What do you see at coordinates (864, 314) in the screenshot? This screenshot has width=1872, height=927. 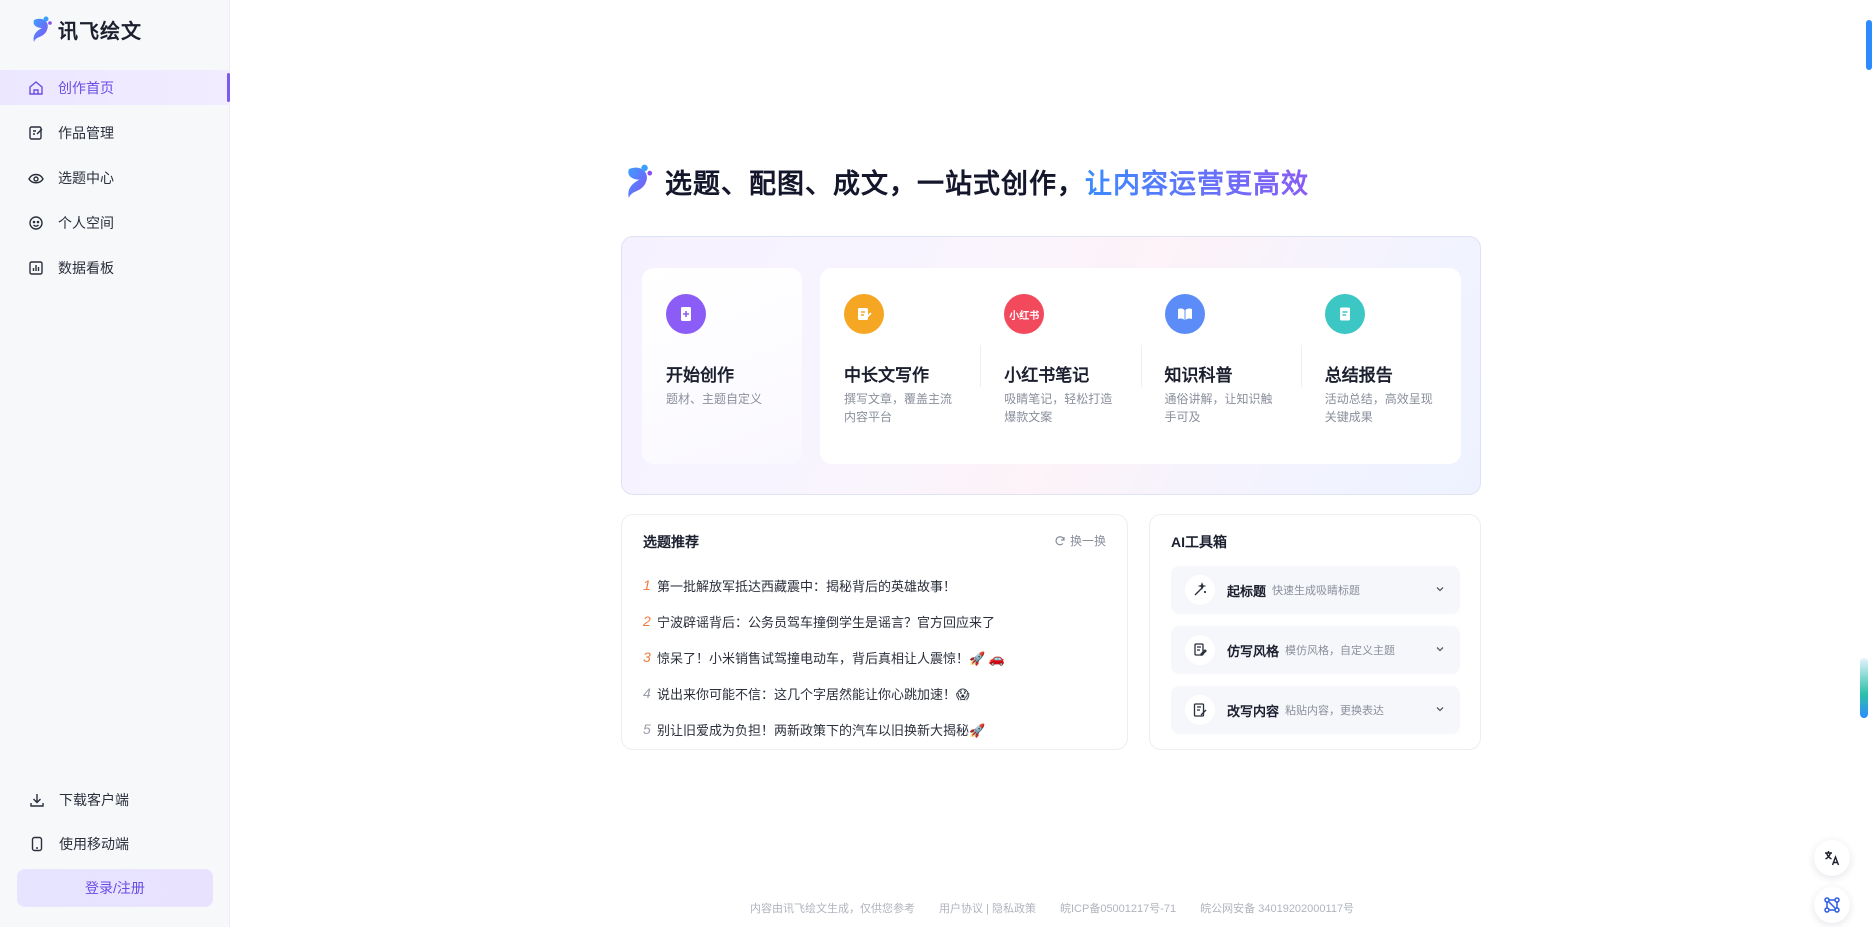 I see `pen-doc-icon` at bounding box center [864, 314].